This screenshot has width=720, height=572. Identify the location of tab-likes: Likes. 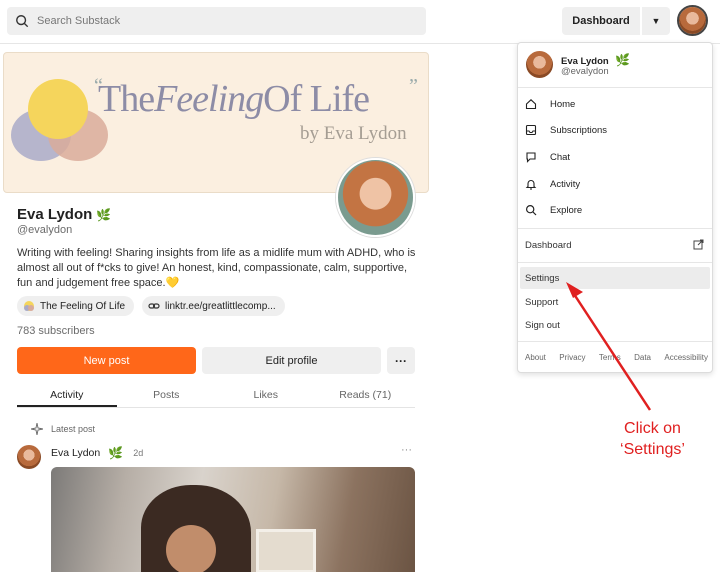
(266, 396).